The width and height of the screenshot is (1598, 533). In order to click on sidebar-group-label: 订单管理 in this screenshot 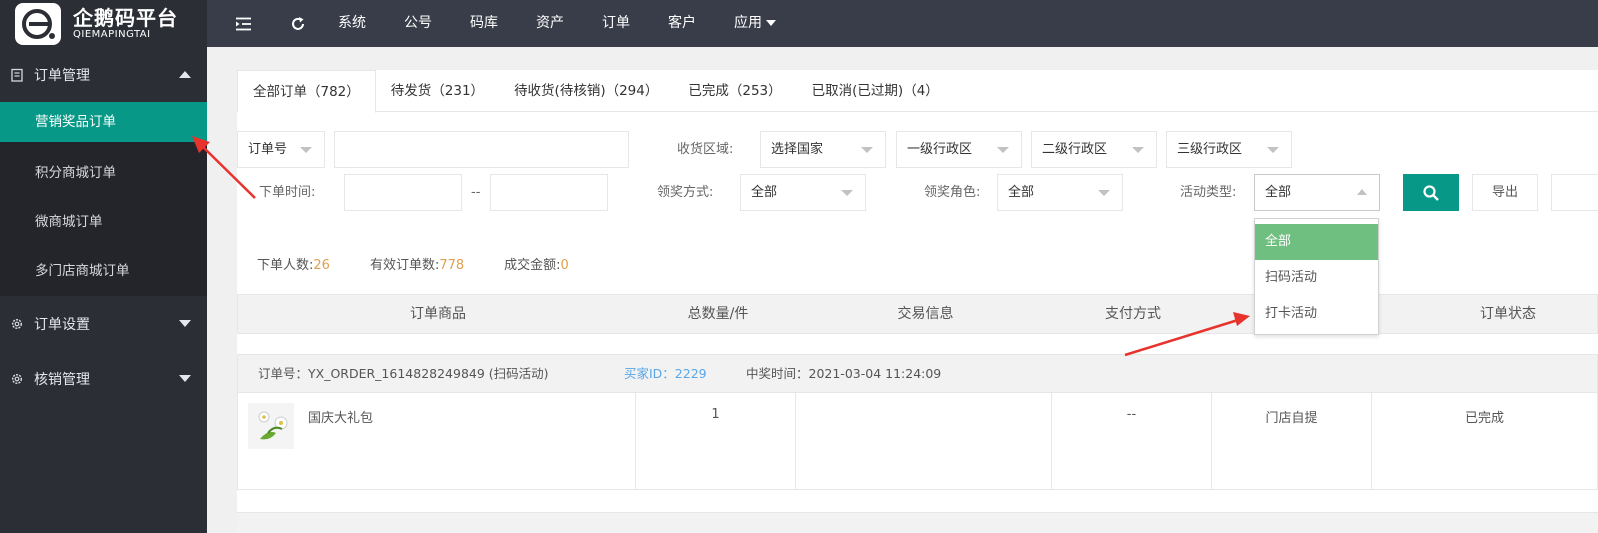, I will do `click(62, 75)`.